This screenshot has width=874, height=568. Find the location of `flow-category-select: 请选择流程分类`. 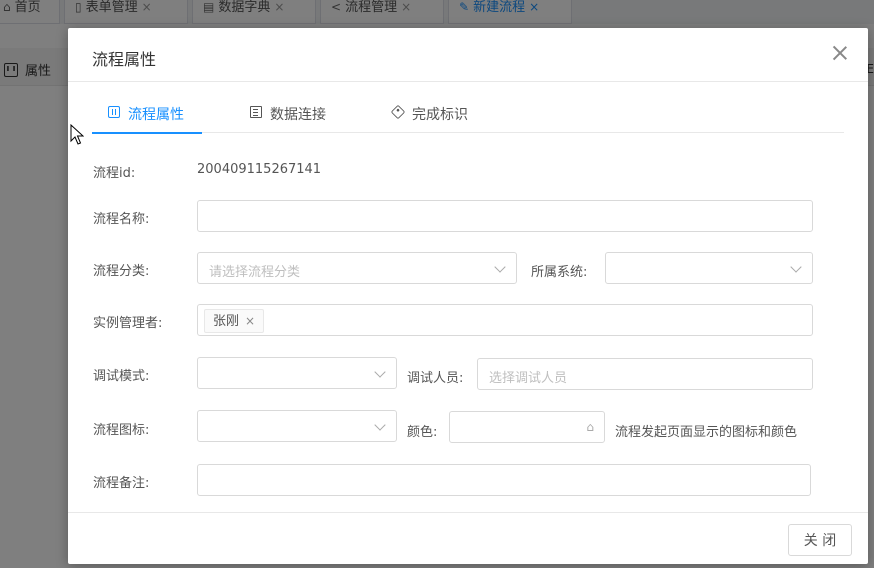

flow-category-select: 请选择流程分类 is located at coordinates (357, 268).